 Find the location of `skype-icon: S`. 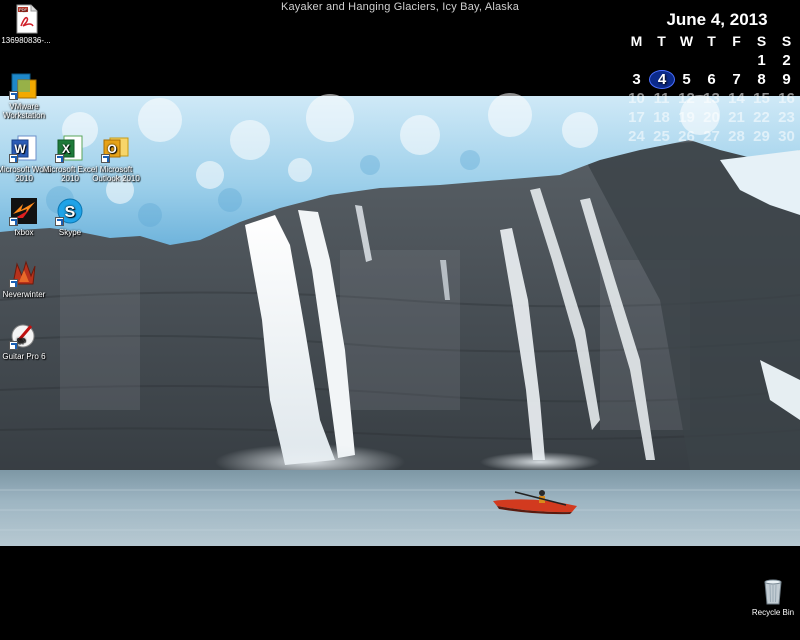

skype-icon: S is located at coordinates (70, 211).